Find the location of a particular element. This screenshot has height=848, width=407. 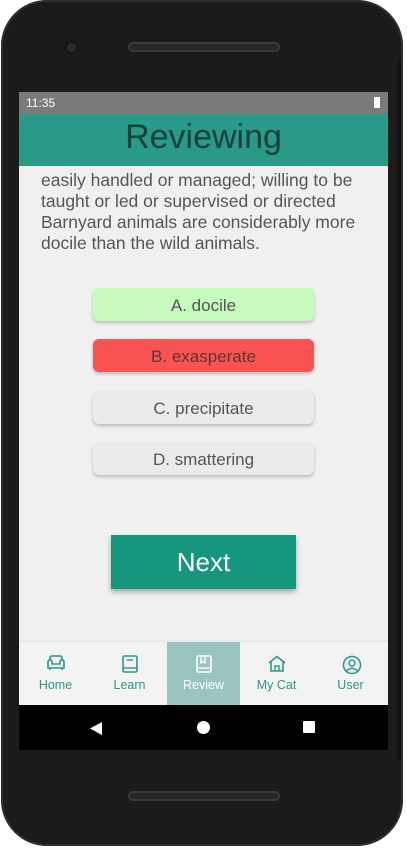

choice-d-button: D. smattering is located at coordinates (203, 458).